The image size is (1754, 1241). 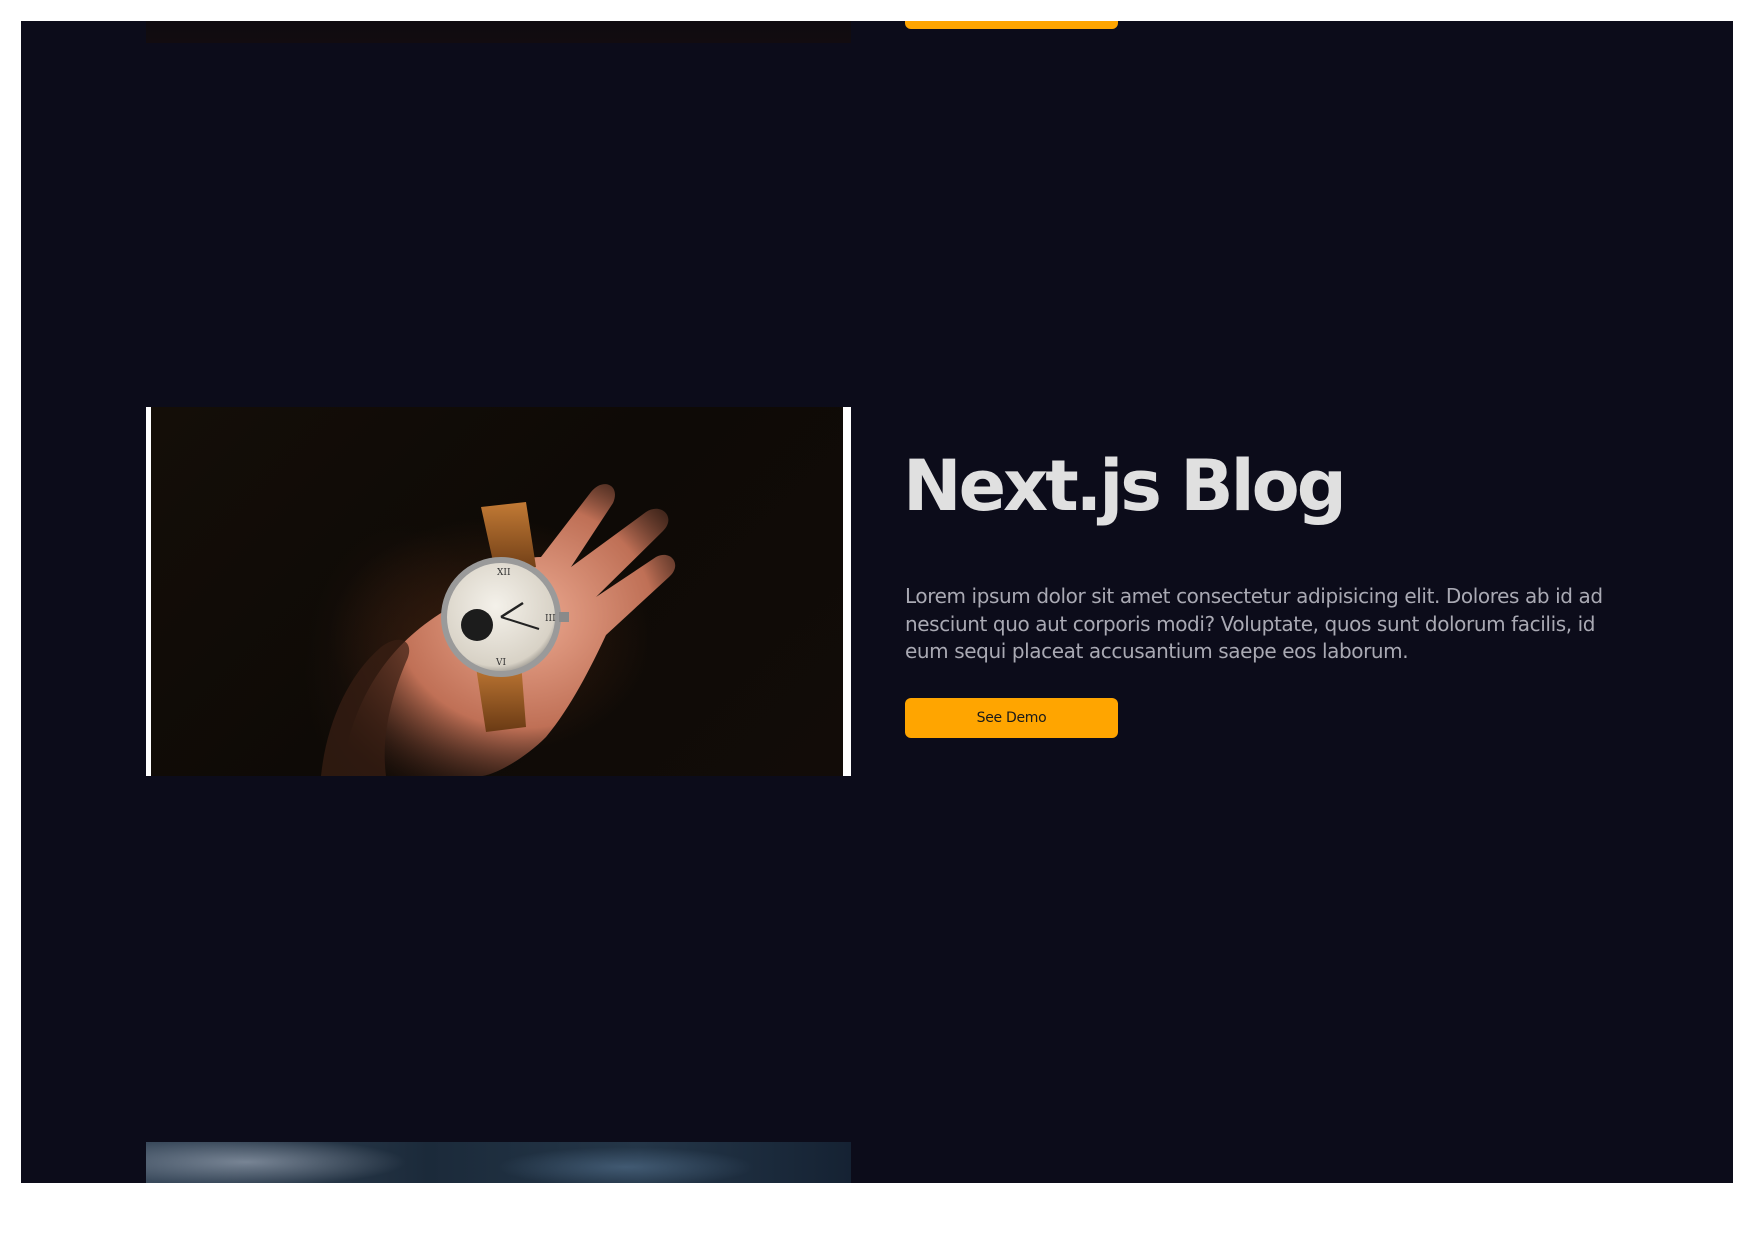 I want to click on previous-project-image, so click(x=498, y=32).